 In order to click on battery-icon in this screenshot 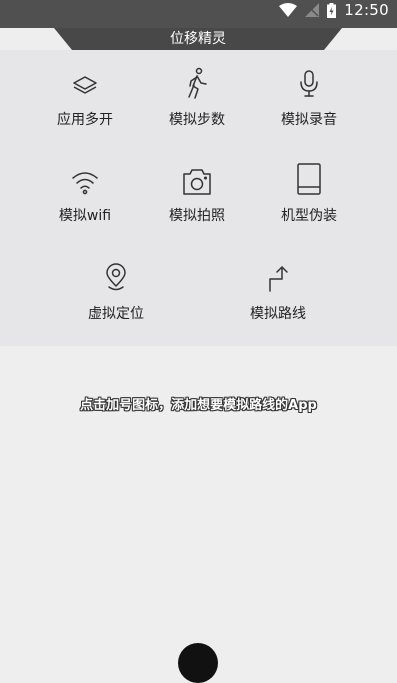, I will do `click(332, 10)`.